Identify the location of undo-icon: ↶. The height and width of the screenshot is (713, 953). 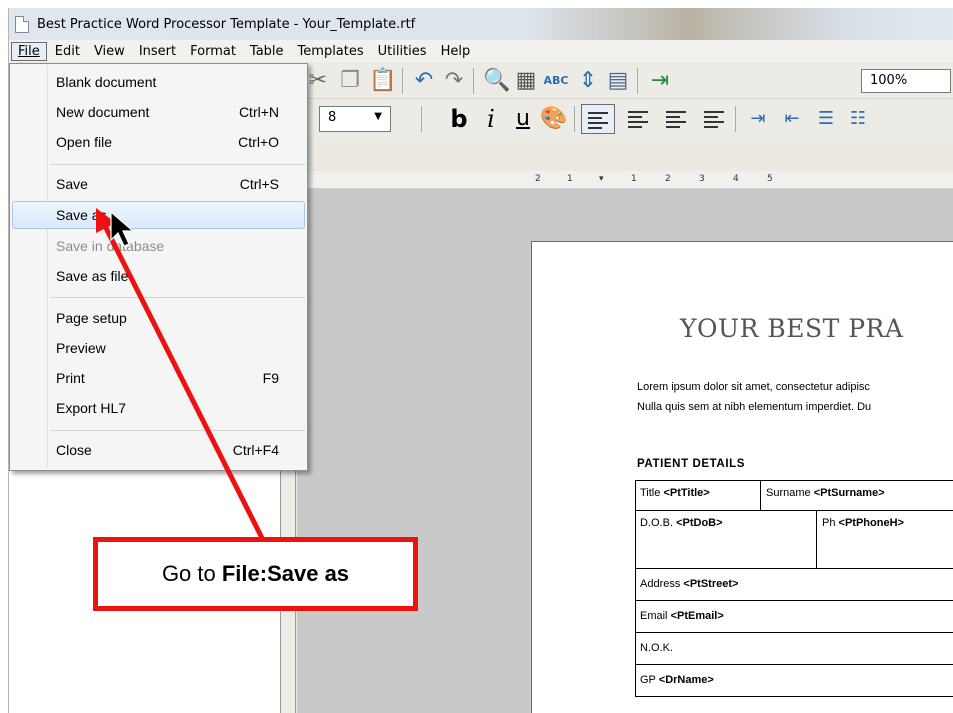
(424, 81).